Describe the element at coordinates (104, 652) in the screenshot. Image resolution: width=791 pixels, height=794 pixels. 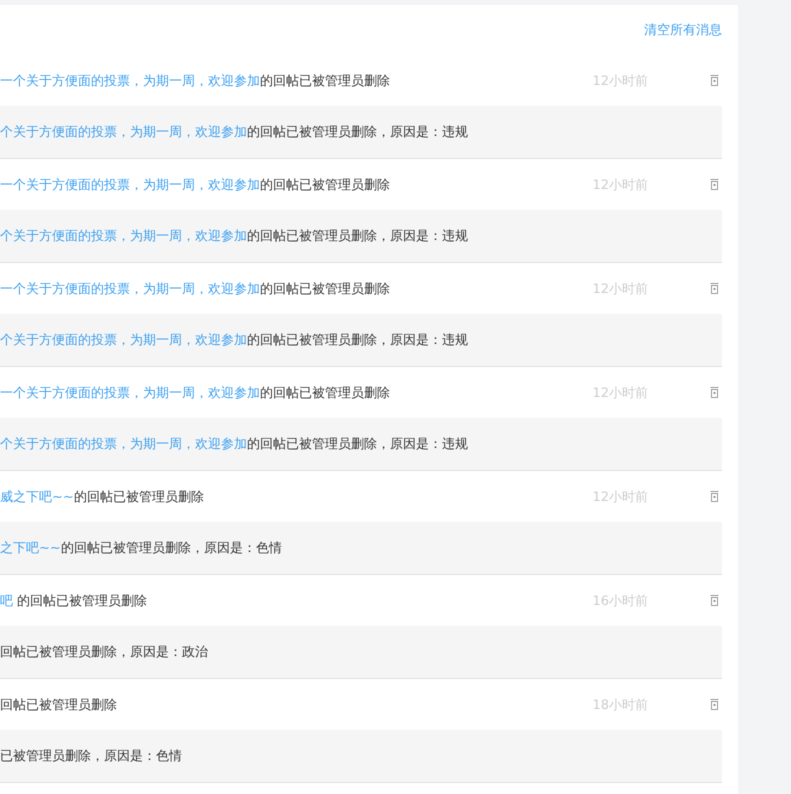
I see `reason-text: 回帖已被管理员删除，原因是：政治` at that location.